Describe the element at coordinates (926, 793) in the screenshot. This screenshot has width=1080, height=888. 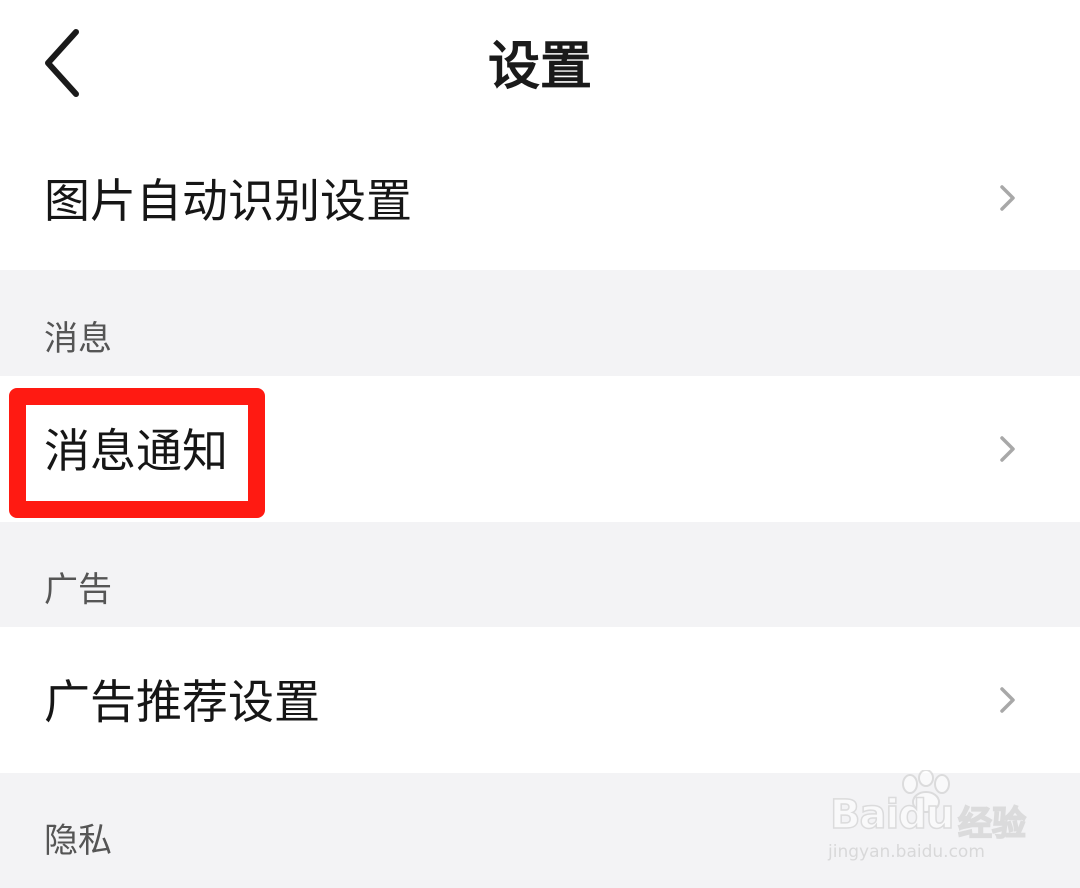
I see `paw-logo-icon` at that location.